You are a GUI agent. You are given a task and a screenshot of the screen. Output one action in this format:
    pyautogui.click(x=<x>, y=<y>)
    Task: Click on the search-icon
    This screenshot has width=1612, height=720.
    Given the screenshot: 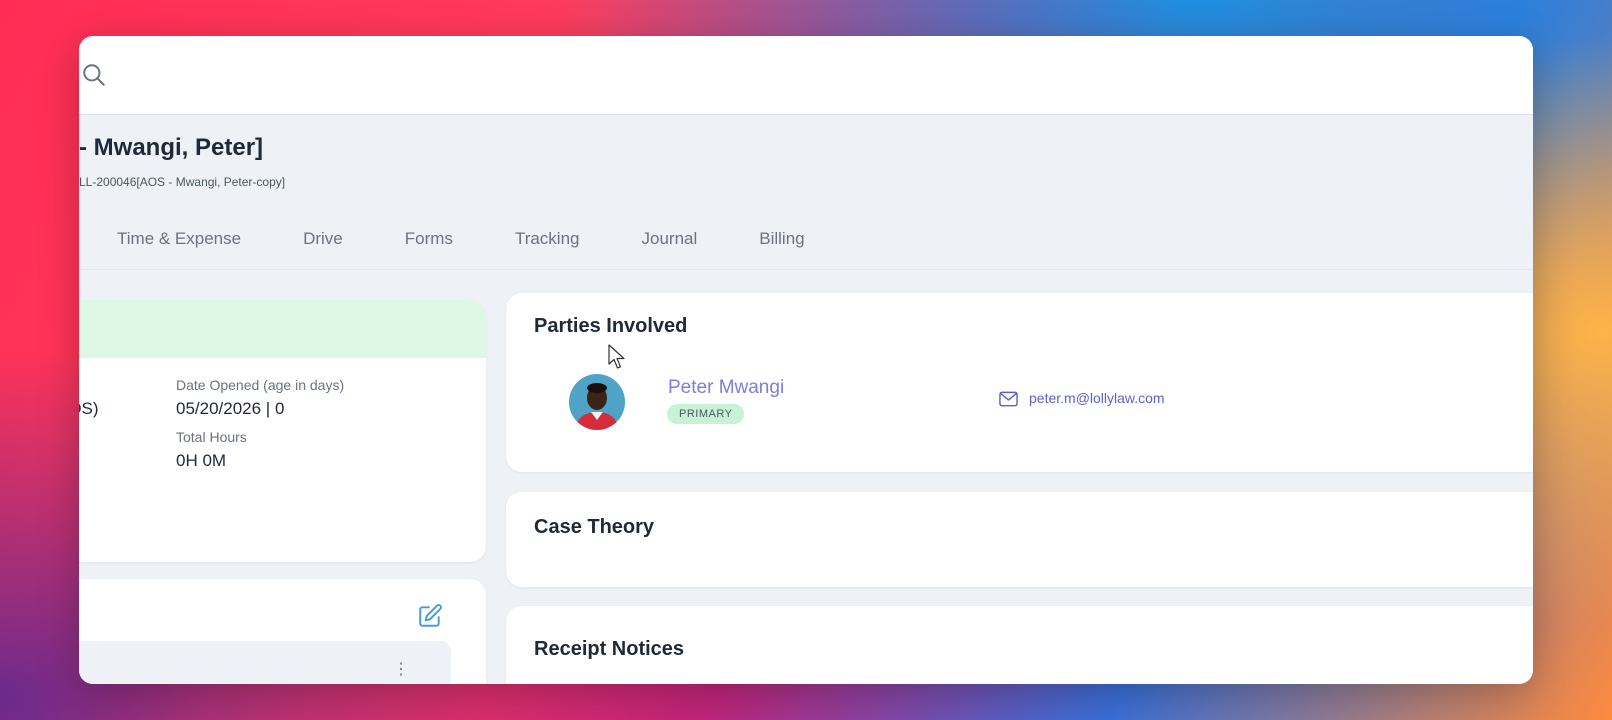 What is the action you would take?
    pyautogui.click(x=94, y=75)
    